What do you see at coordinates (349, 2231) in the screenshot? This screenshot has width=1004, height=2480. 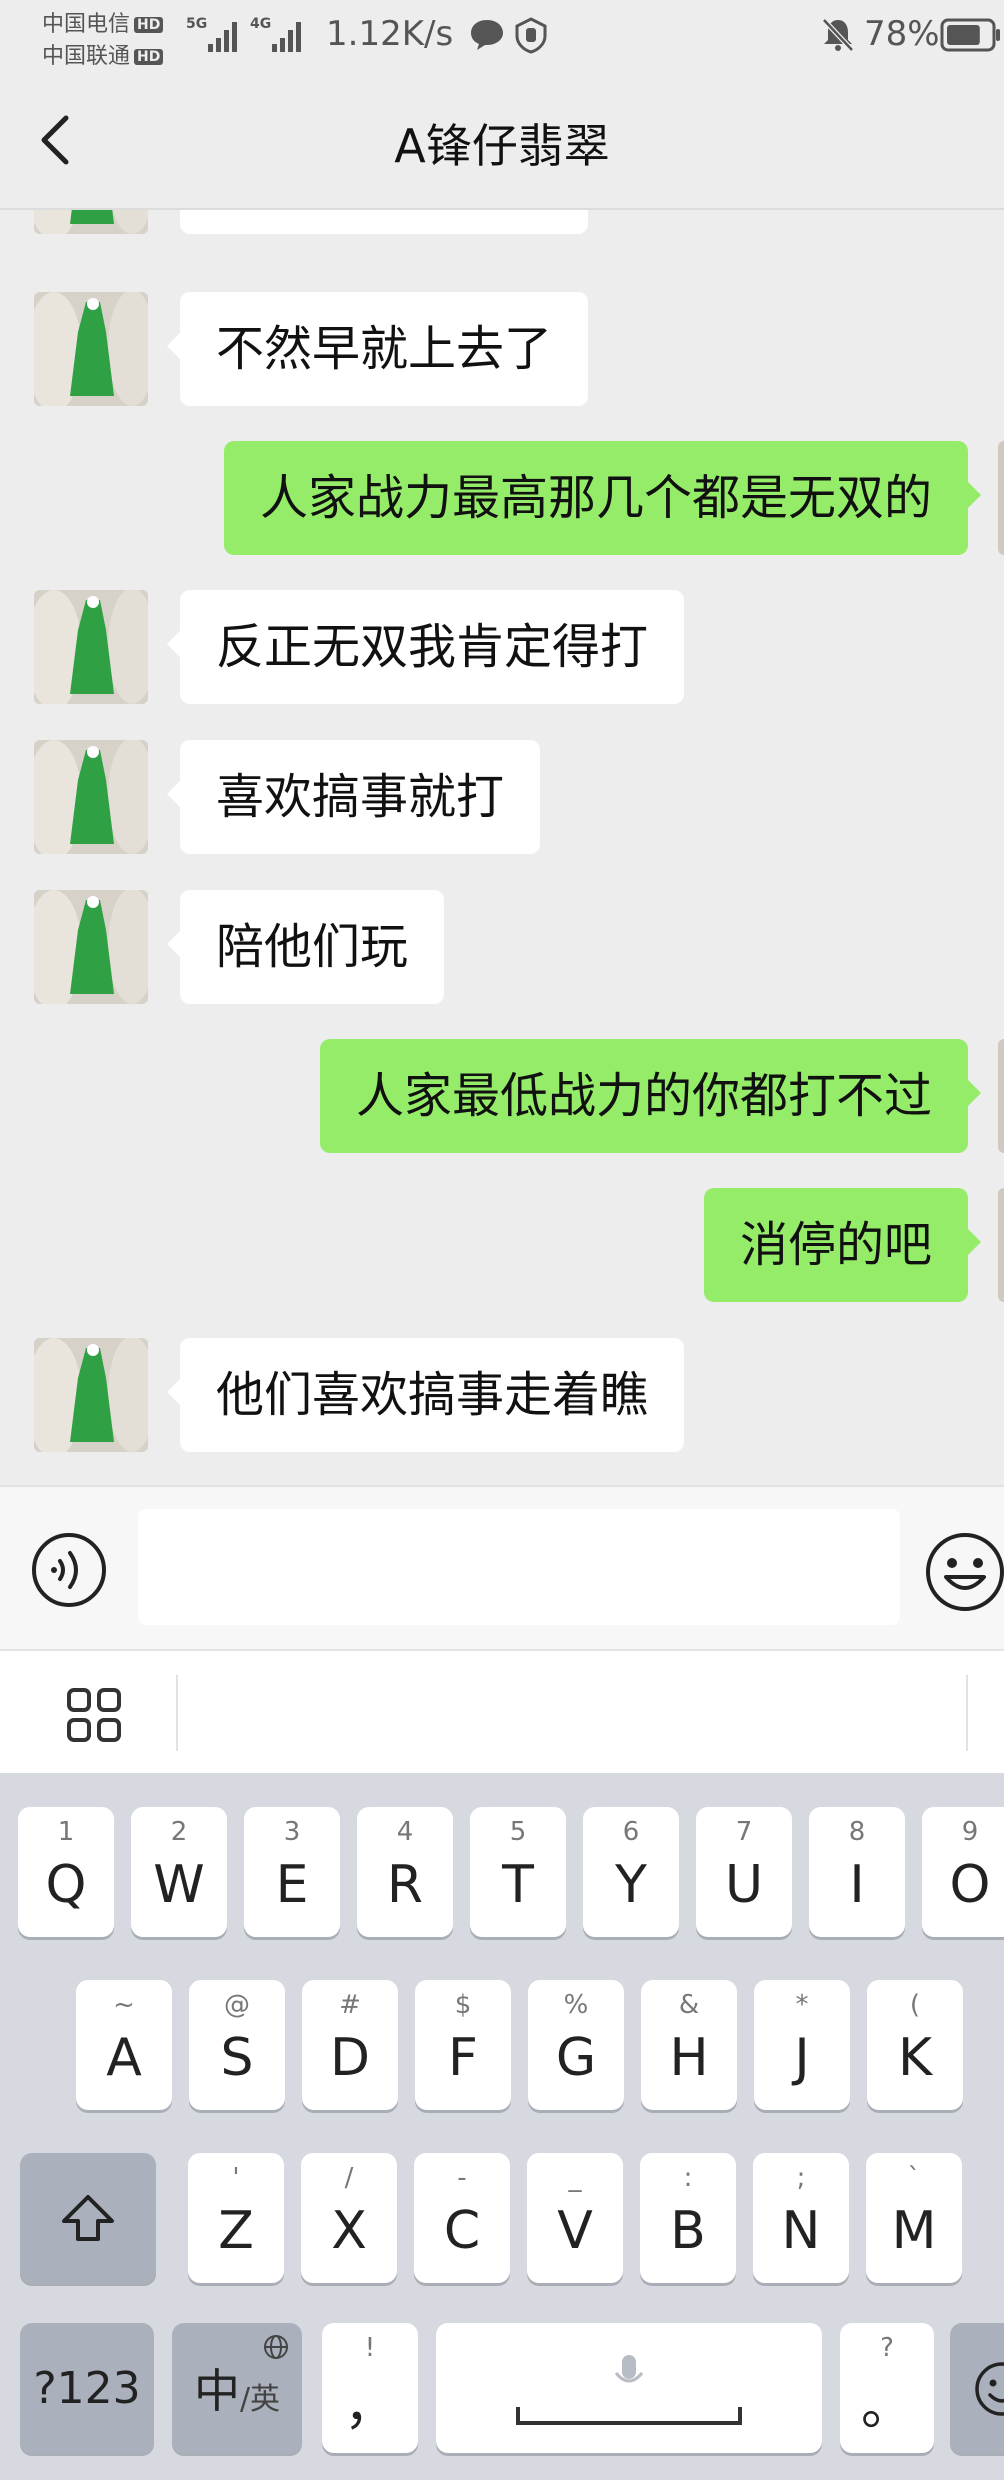 I see `key-label: X` at bounding box center [349, 2231].